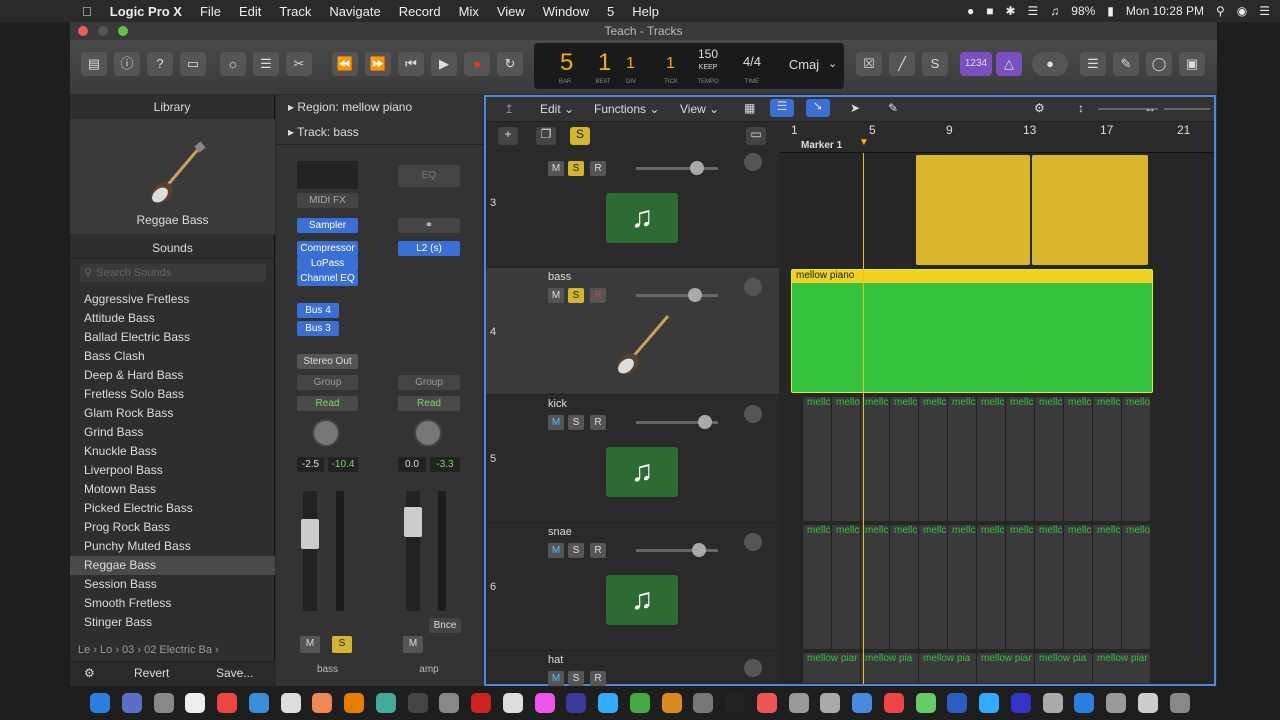 The height and width of the screenshot is (720, 1280). Describe the element at coordinates (1220, 11) in the screenshot. I see `spotlight-icon: ⚲` at that location.